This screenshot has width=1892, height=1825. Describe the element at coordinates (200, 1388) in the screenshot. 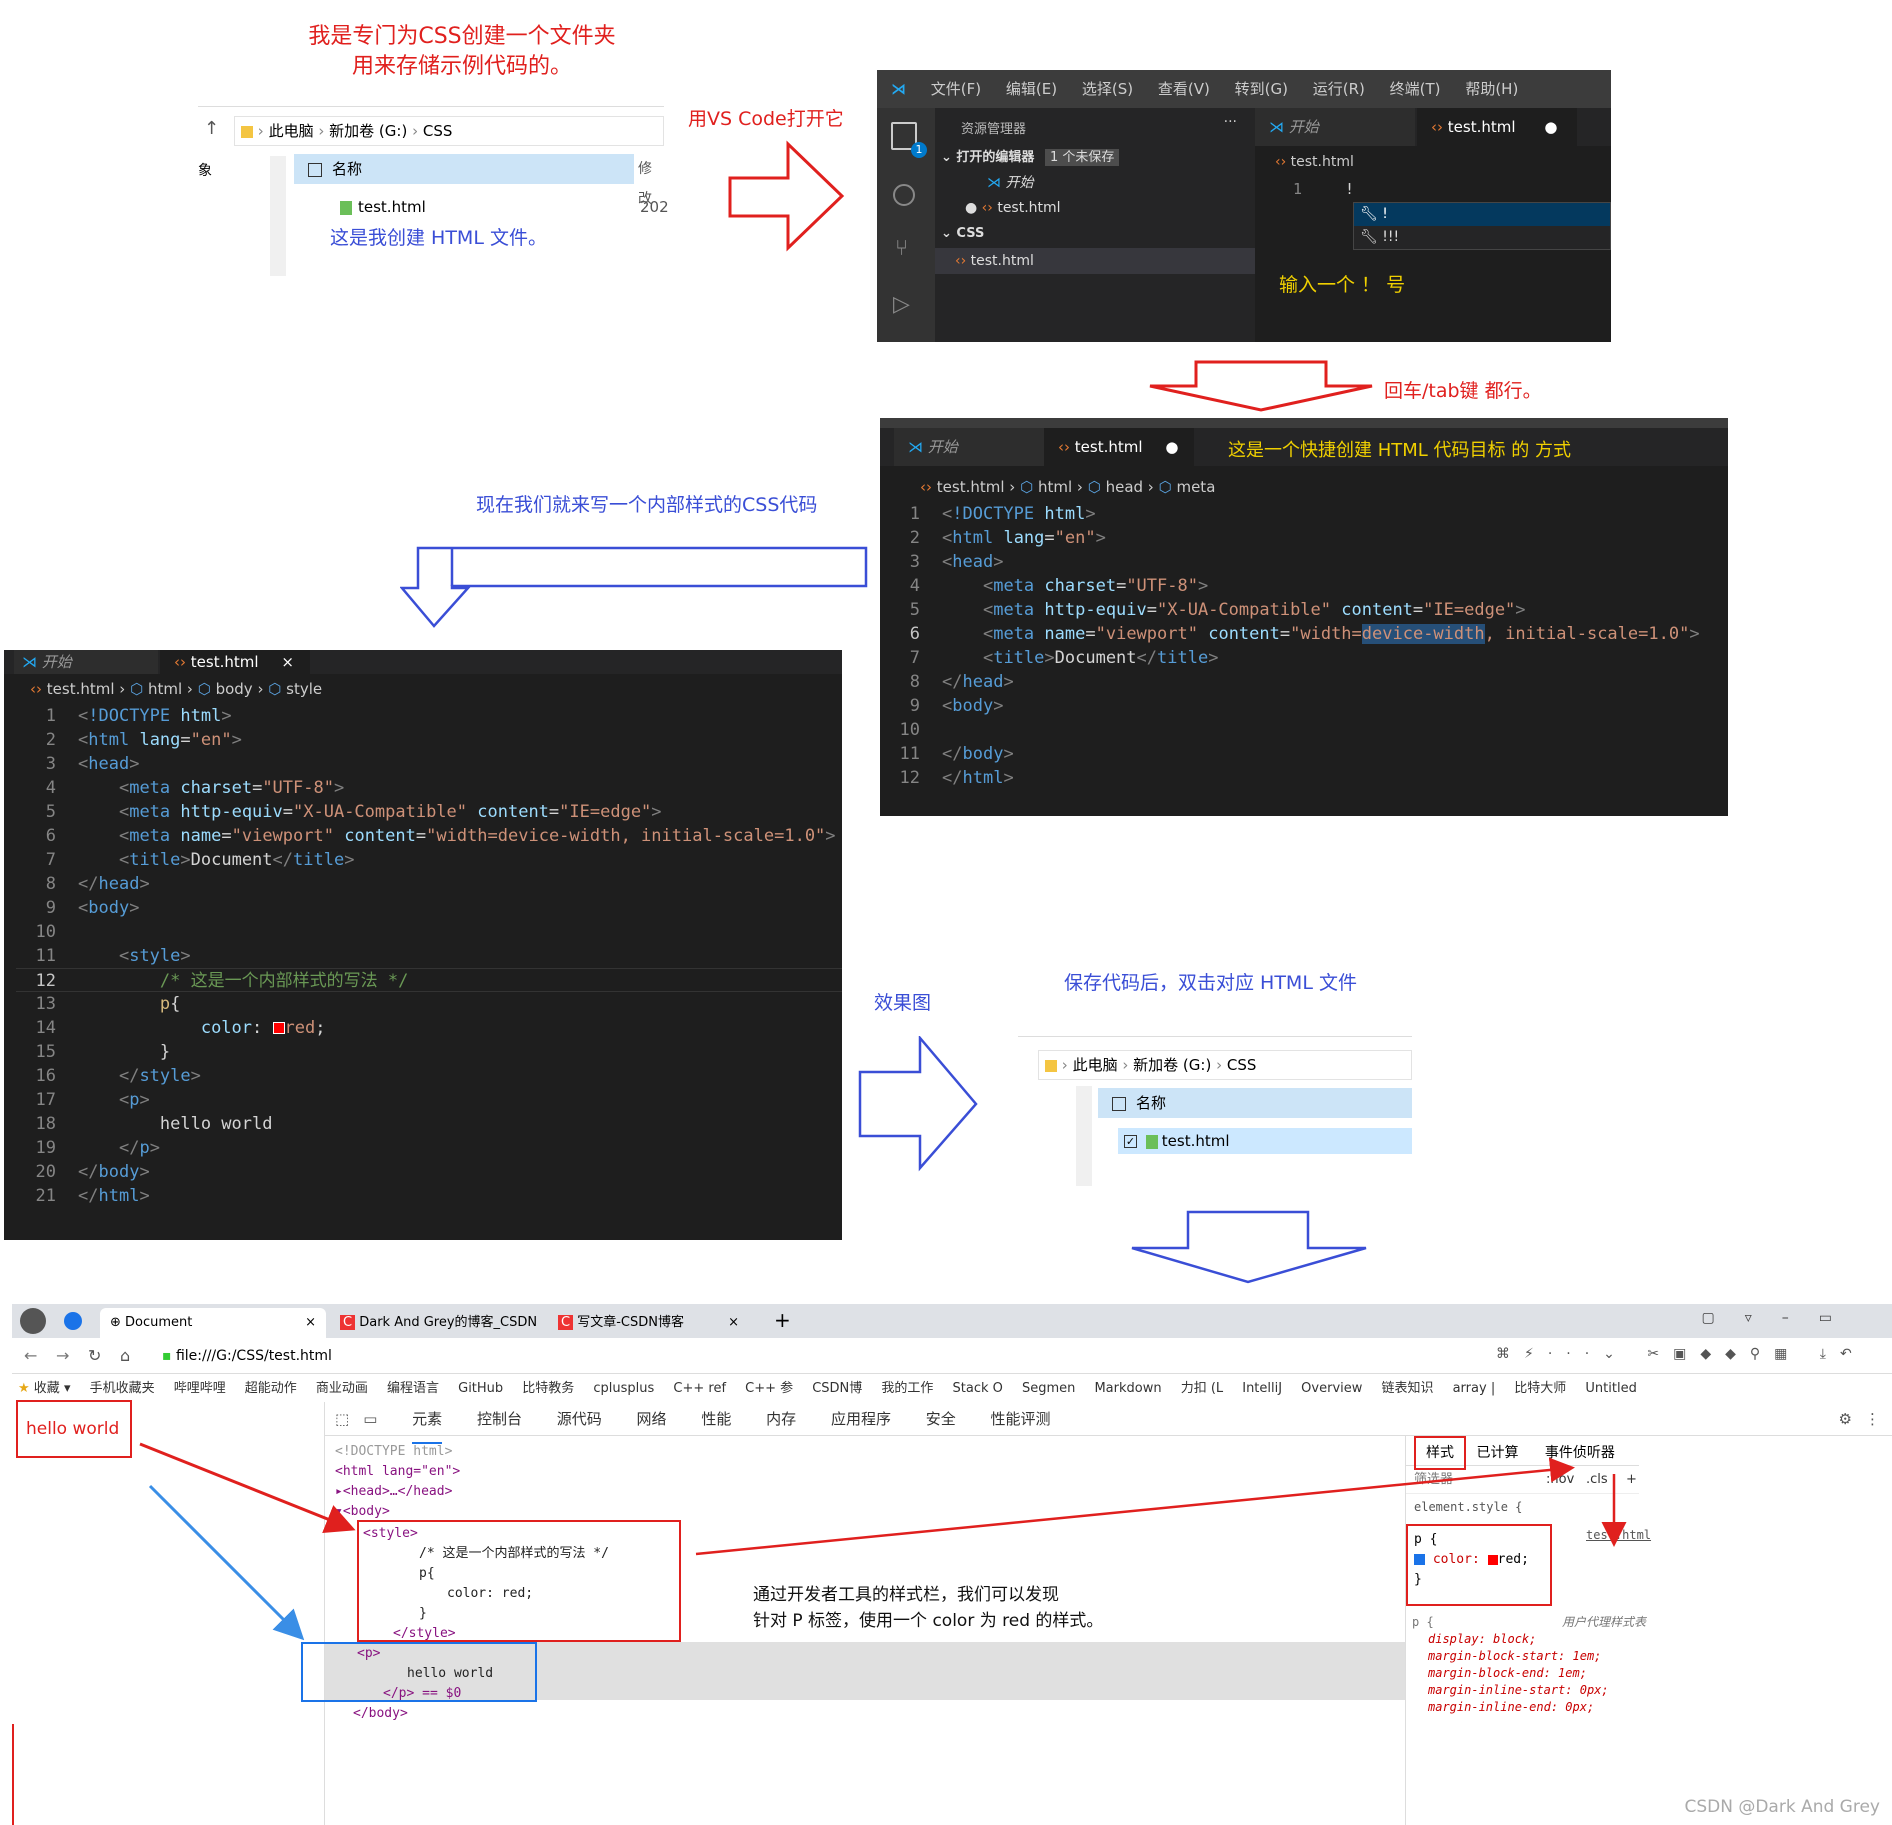

I see `bookmark: 哔哩哔哩` at that location.